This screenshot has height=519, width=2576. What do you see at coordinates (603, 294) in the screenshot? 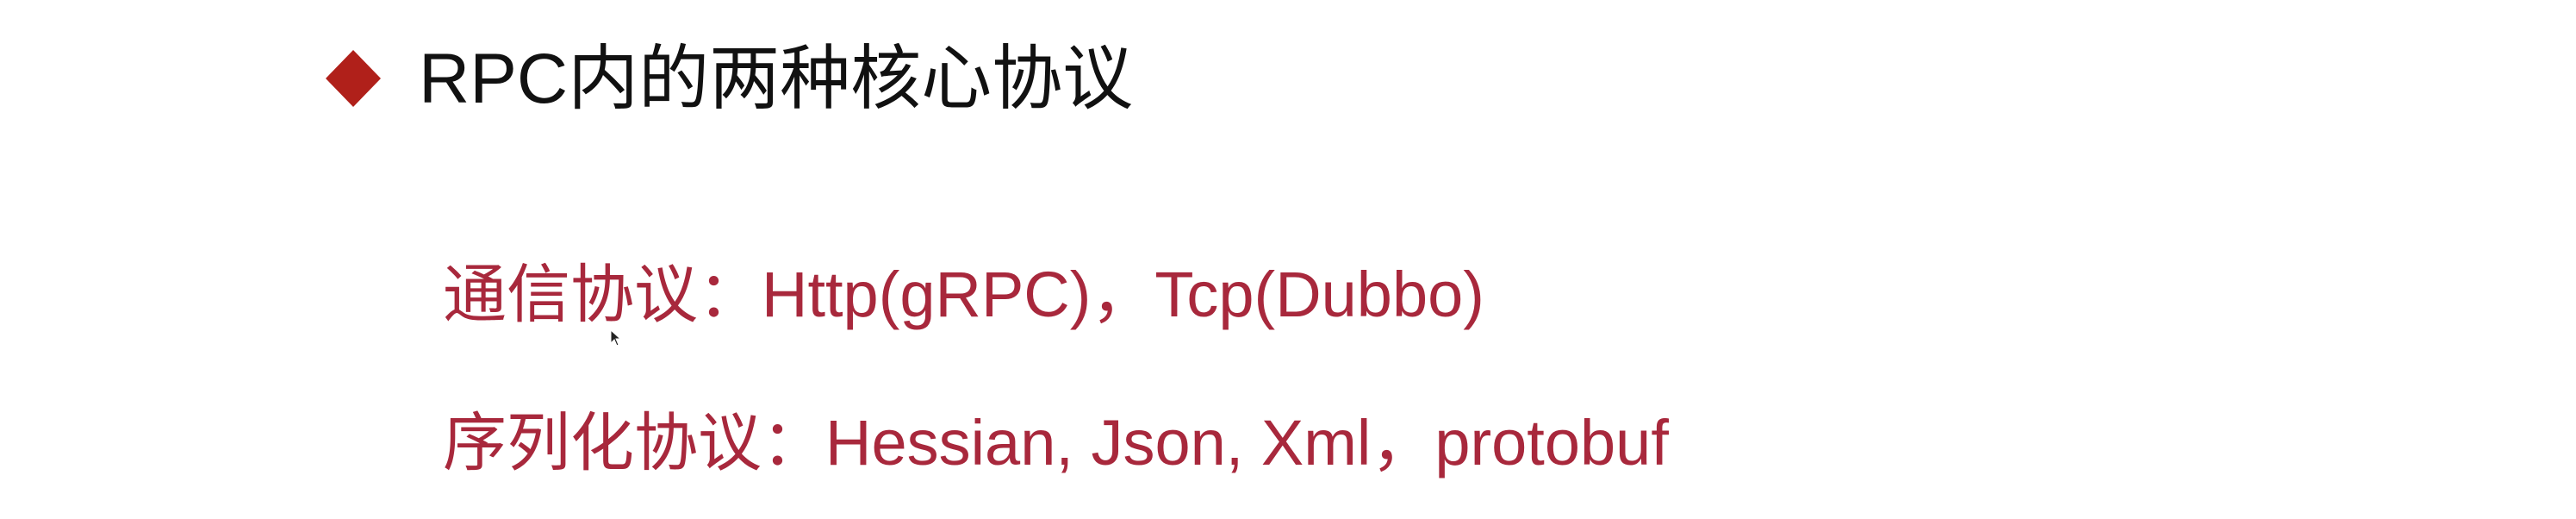
I see `item-label: 通信协议：` at bounding box center [603, 294].